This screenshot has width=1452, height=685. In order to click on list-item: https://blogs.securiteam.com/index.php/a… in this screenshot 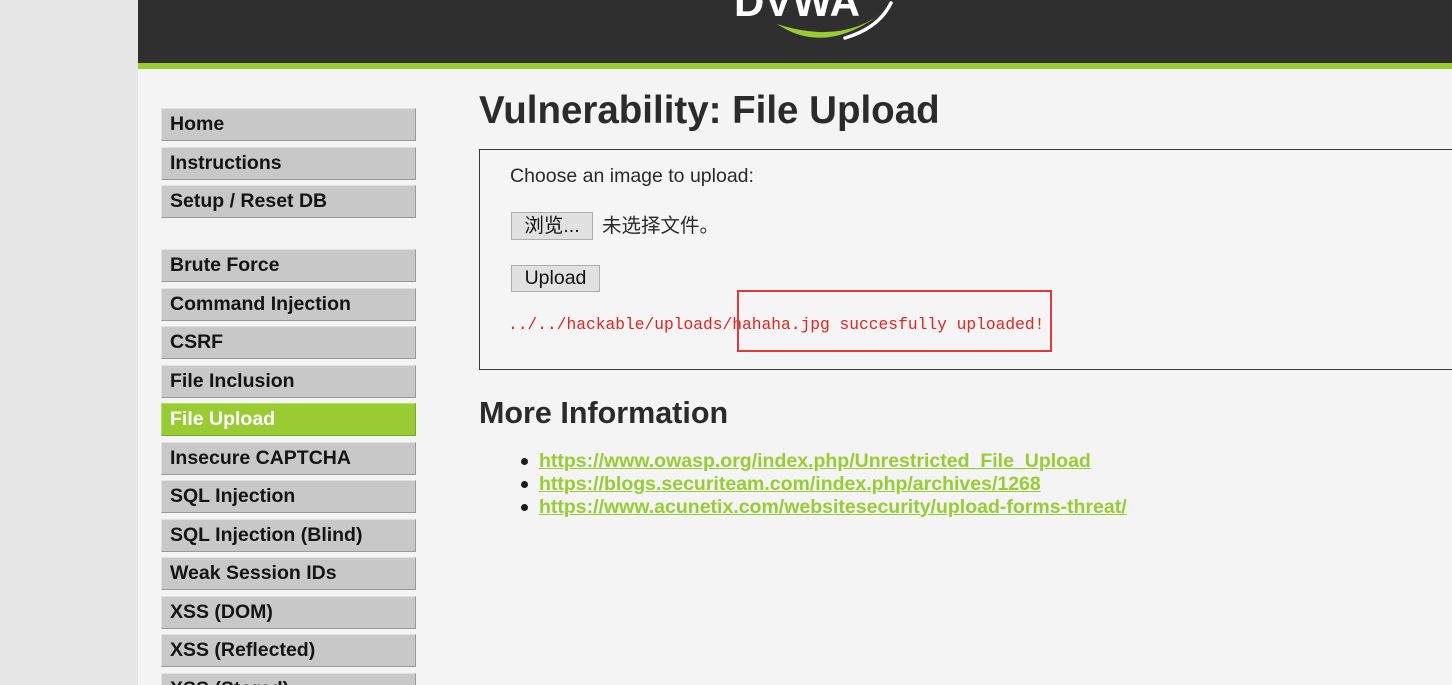, I will do `click(824, 484)`.